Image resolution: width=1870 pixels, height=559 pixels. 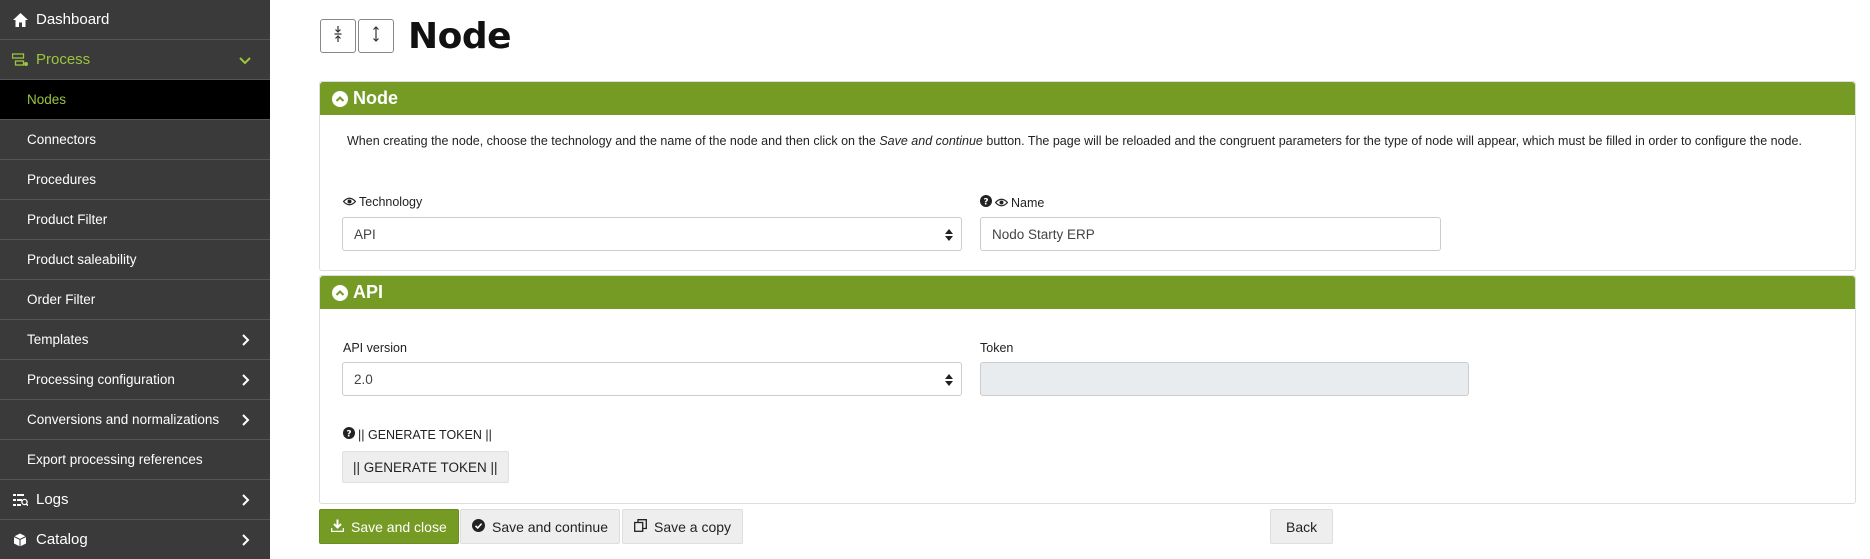 I want to click on sidebar-item-connectors: Connectors, so click(x=135, y=140).